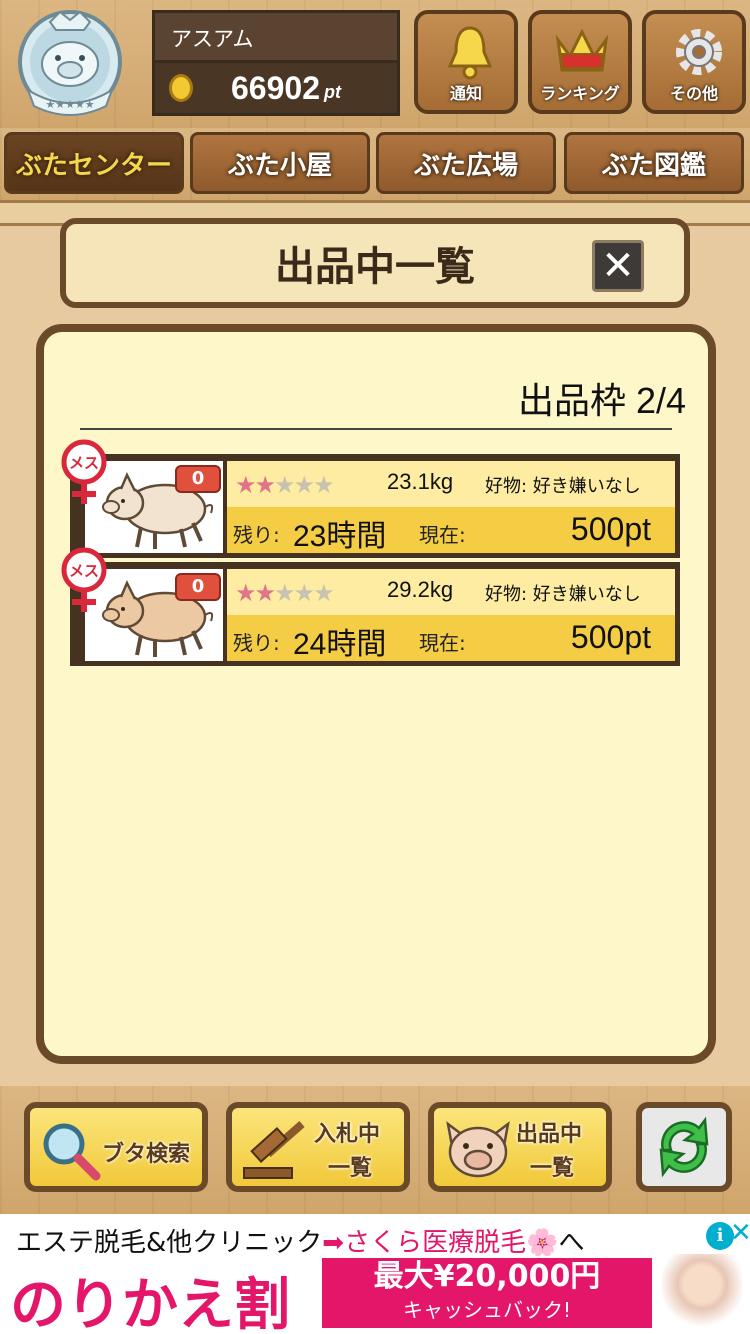 The width and height of the screenshot is (750, 1334). I want to click on listing-info: ★★★★★ 29.2kg 好物: 好き嫌いなし, so click(451, 592).